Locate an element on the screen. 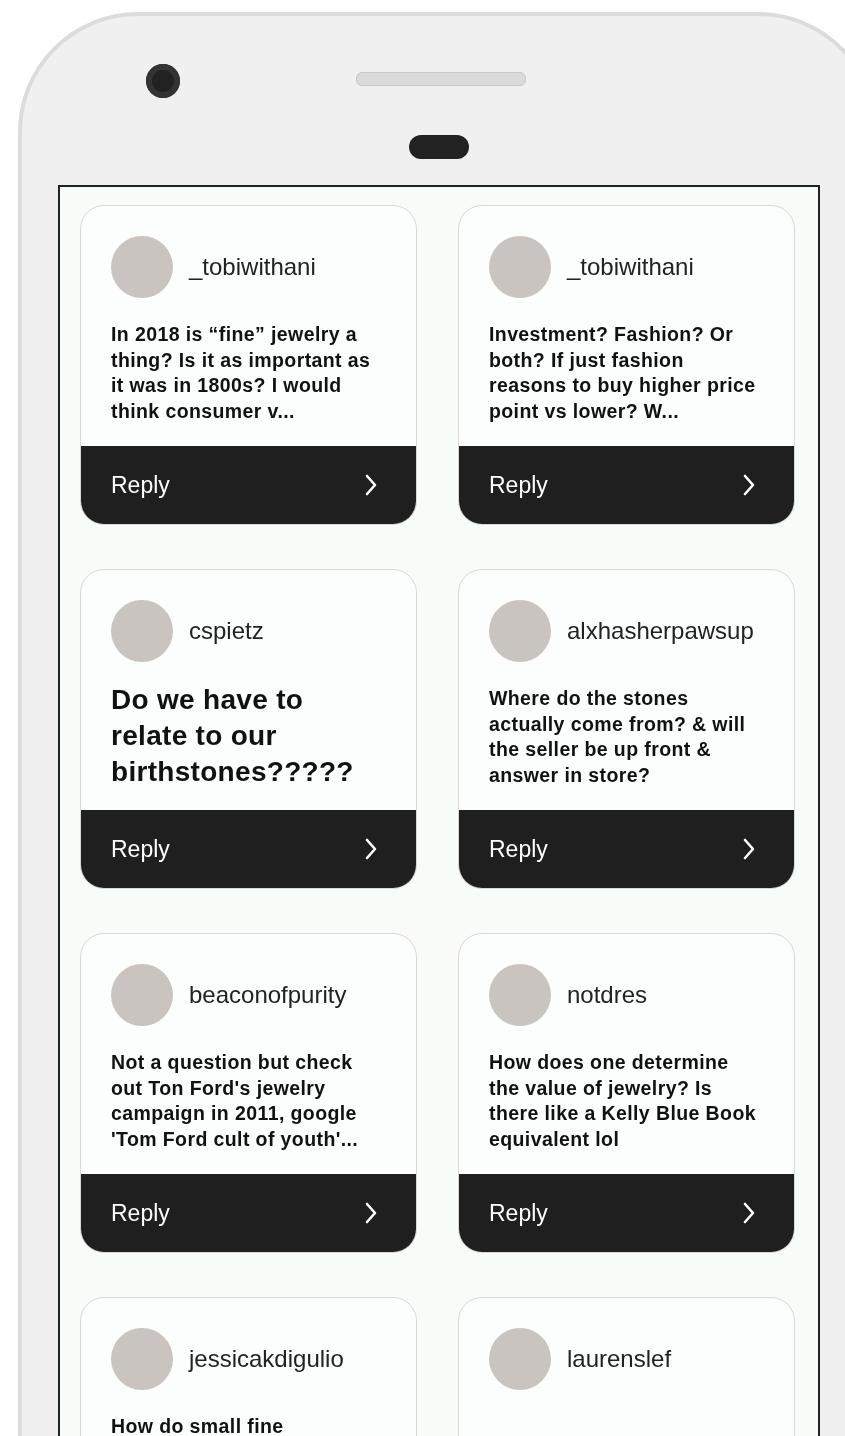 The height and width of the screenshot is (1436, 845). question-text: Where do the stones actually come from? & will the seller be up front & answer in store? is located at coordinates (618, 737).